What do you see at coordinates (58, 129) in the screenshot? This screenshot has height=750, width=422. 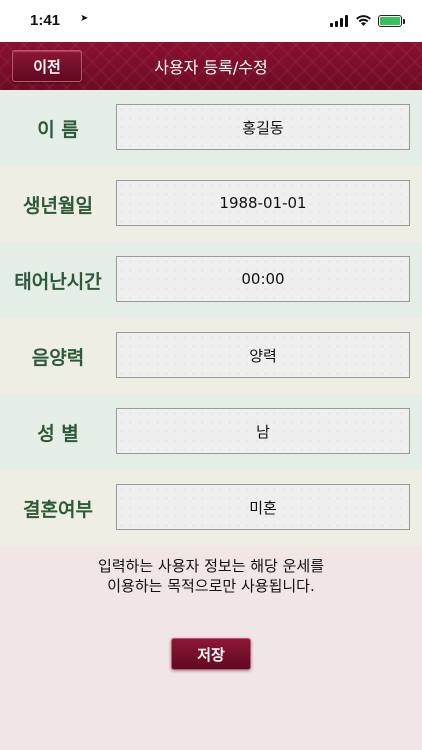 I see `name-label: 이 름` at bounding box center [58, 129].